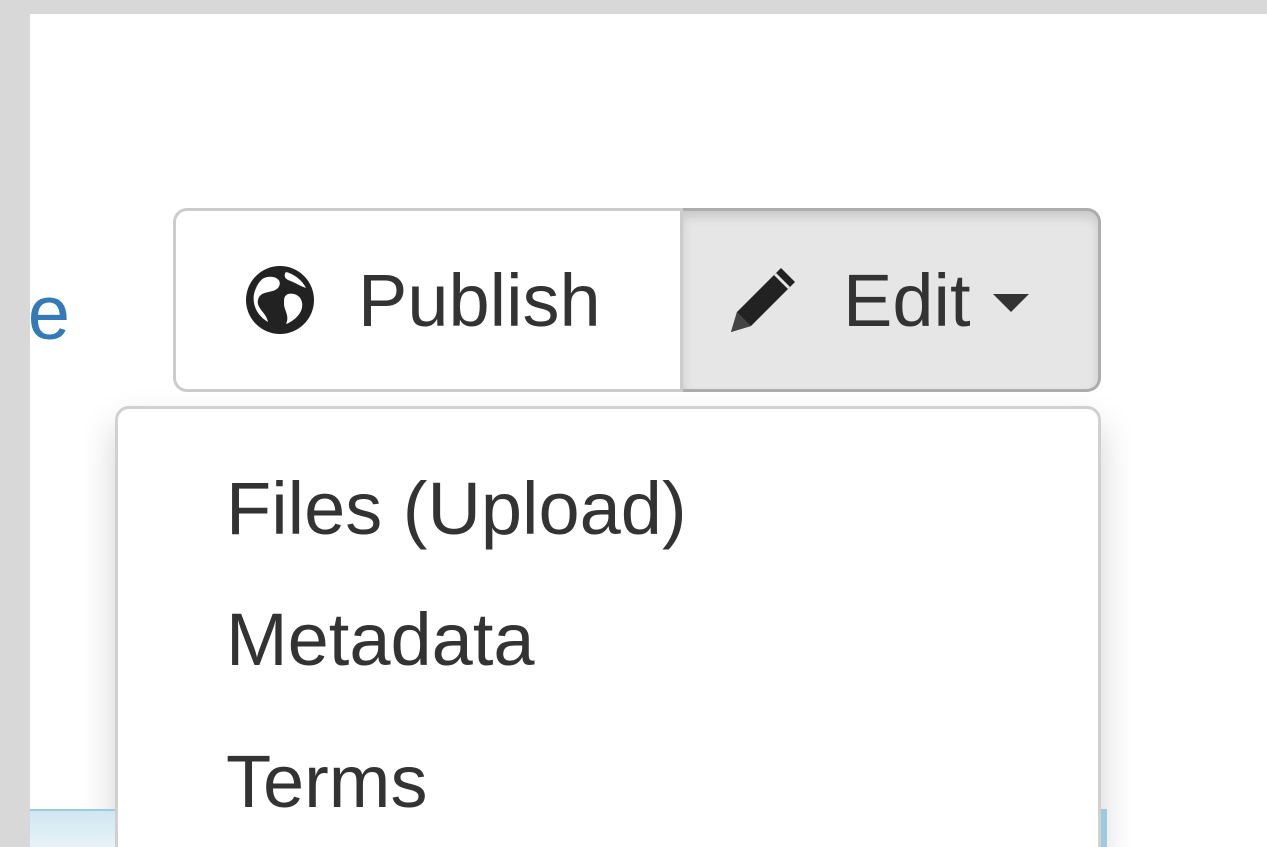  What do you see at coordinates (50, 314) in the screenshot?
I see `clipped-link-text: e` at bounding box center [50, 314].